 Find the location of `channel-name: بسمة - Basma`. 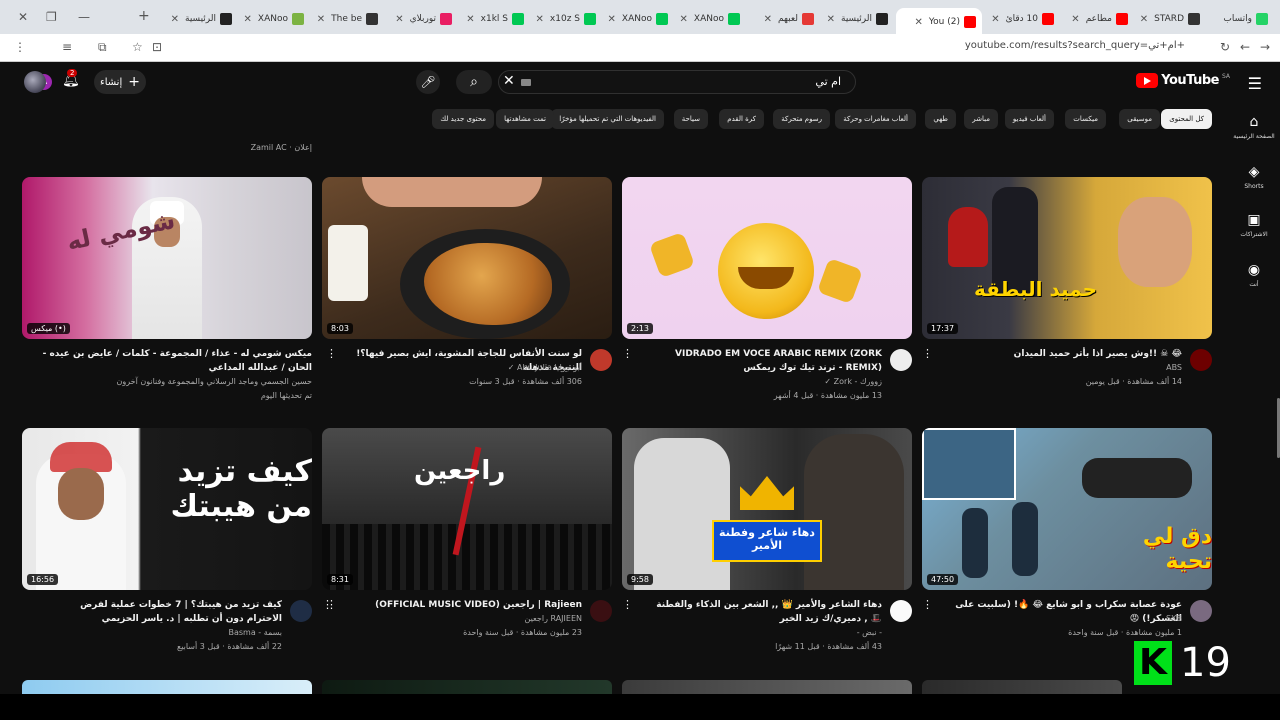

channel-name: بسمة - Basma is located at coordinates (162, 632).